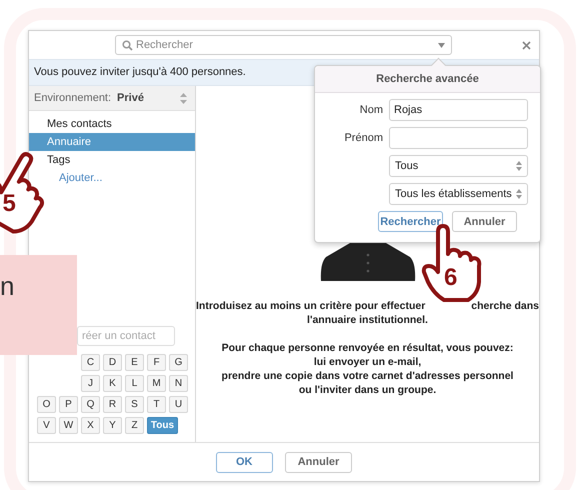 The width and height of the screenshot is (585, 490). I want to click on letter-button: G, so click(178, 362).